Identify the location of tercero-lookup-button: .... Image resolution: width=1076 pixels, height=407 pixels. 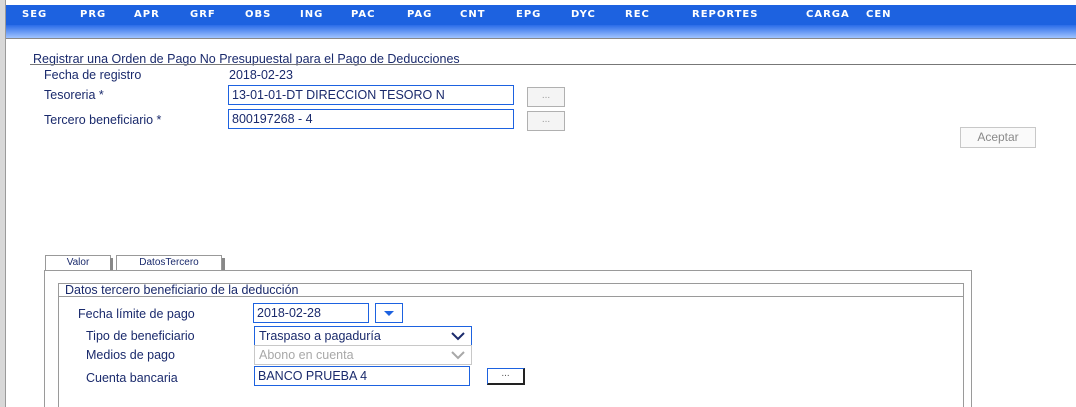
(546, 121).